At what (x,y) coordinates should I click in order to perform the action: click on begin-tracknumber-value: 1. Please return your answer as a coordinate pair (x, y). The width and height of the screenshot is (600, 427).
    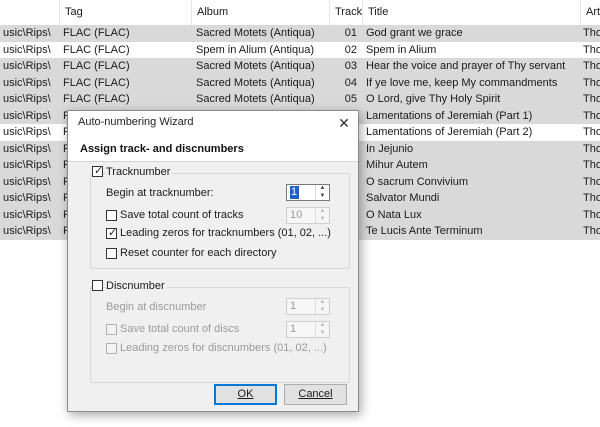
    Looking at the image, I should click on (294, 192).